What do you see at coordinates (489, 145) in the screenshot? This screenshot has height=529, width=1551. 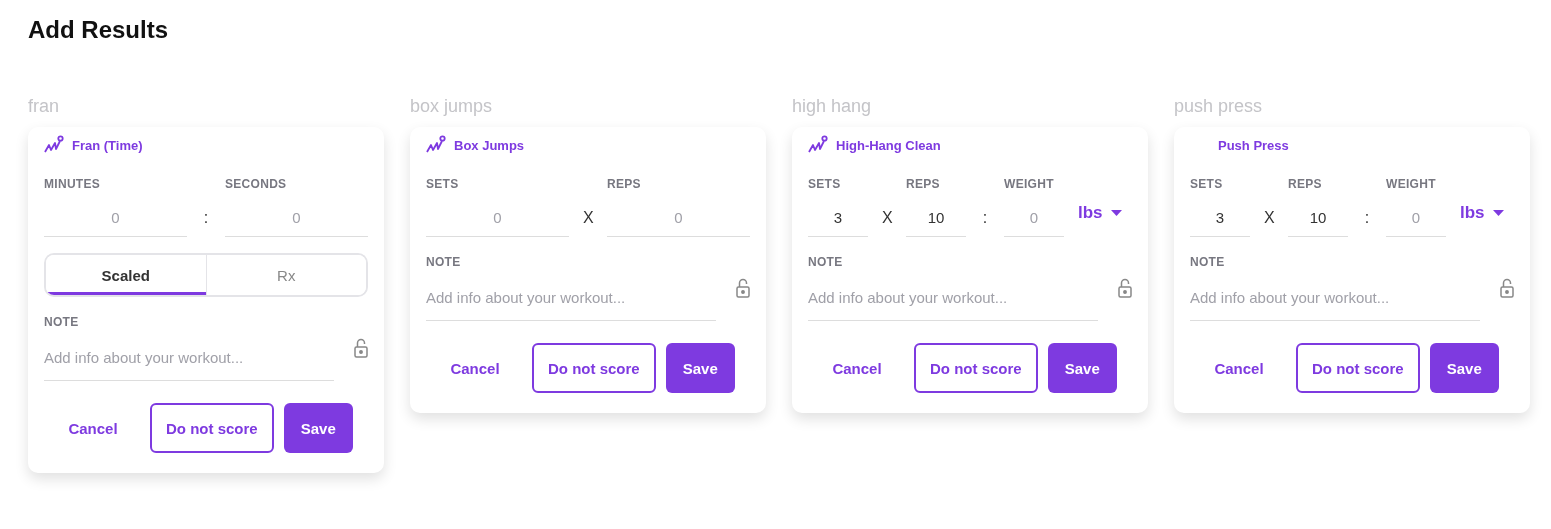 I see `workout-name: Box Jumps` at bounding box center [489, 145].